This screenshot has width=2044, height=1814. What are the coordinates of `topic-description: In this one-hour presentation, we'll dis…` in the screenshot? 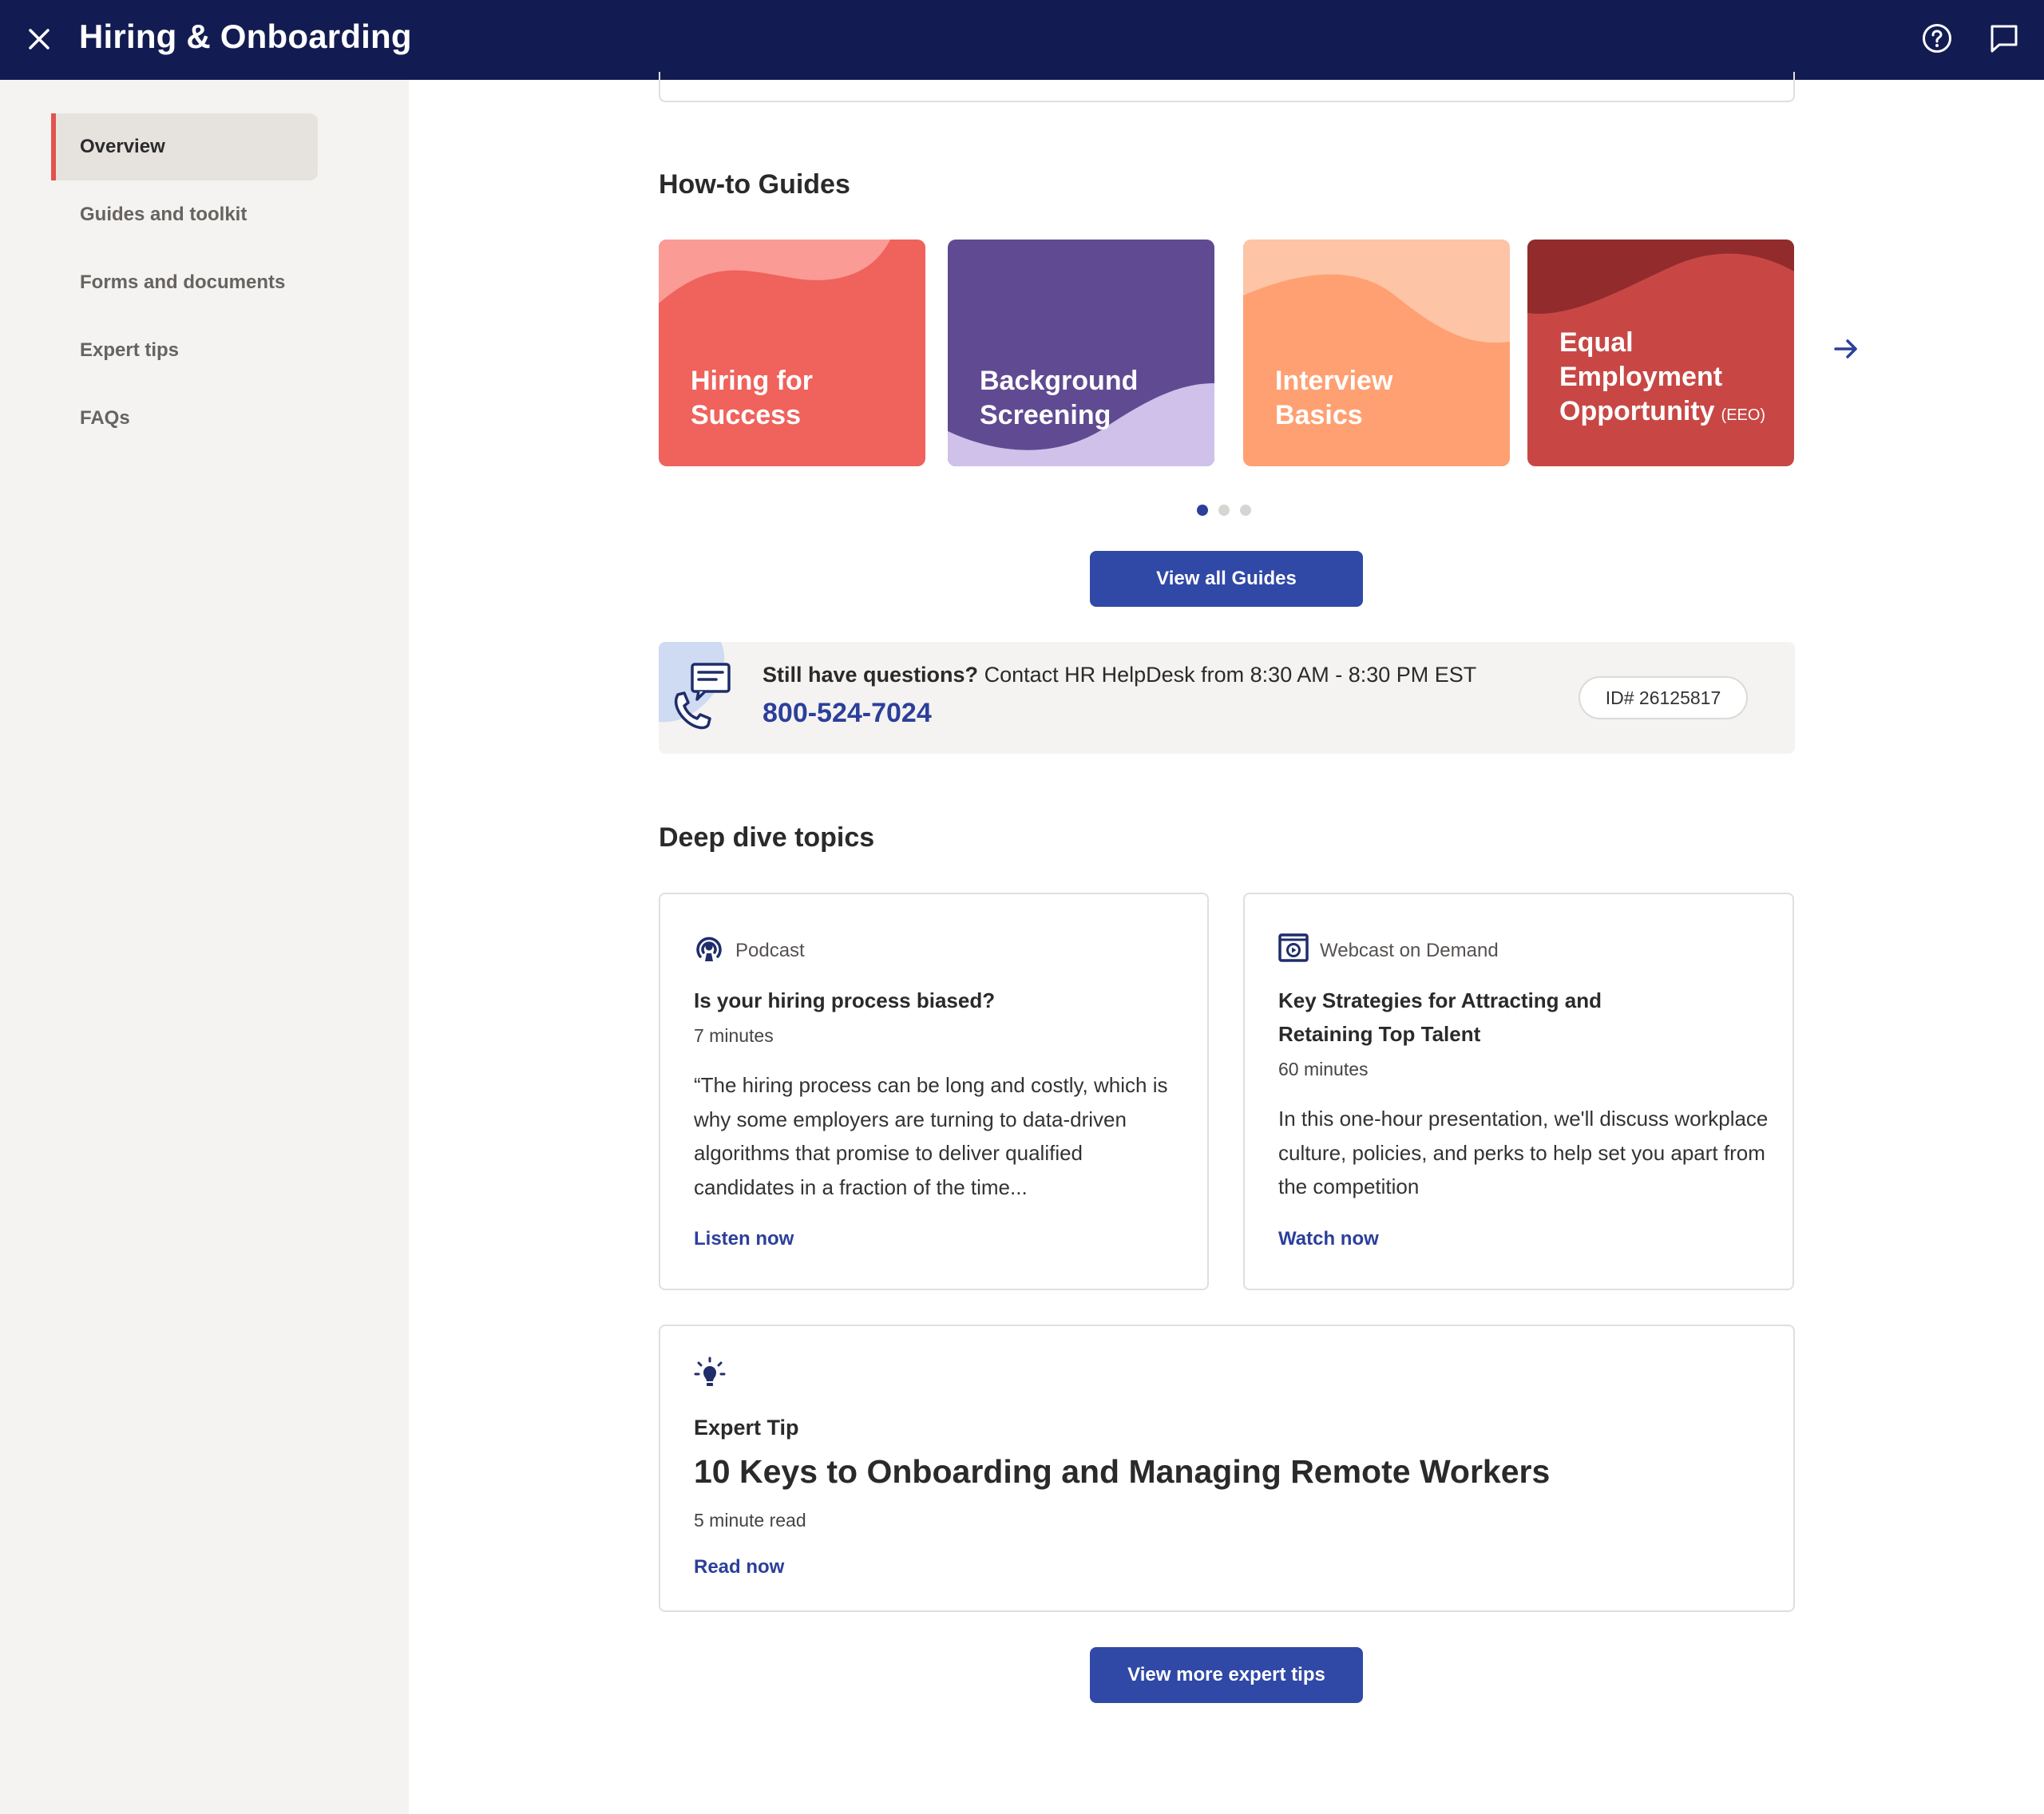 It's located at (1523, 1152).